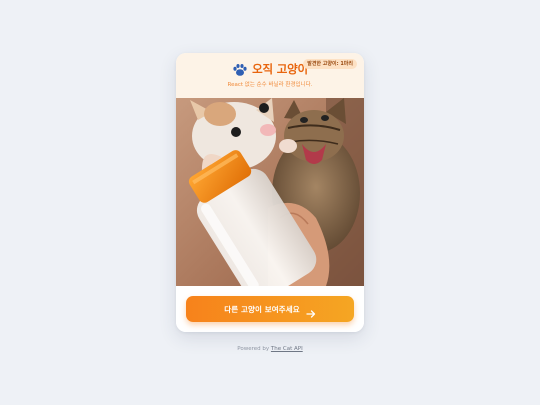  Describe the element at coordinates (262, 309) in the screenshot. I see `next-cat-label: 다른 고양이 보여주세요` at that location.